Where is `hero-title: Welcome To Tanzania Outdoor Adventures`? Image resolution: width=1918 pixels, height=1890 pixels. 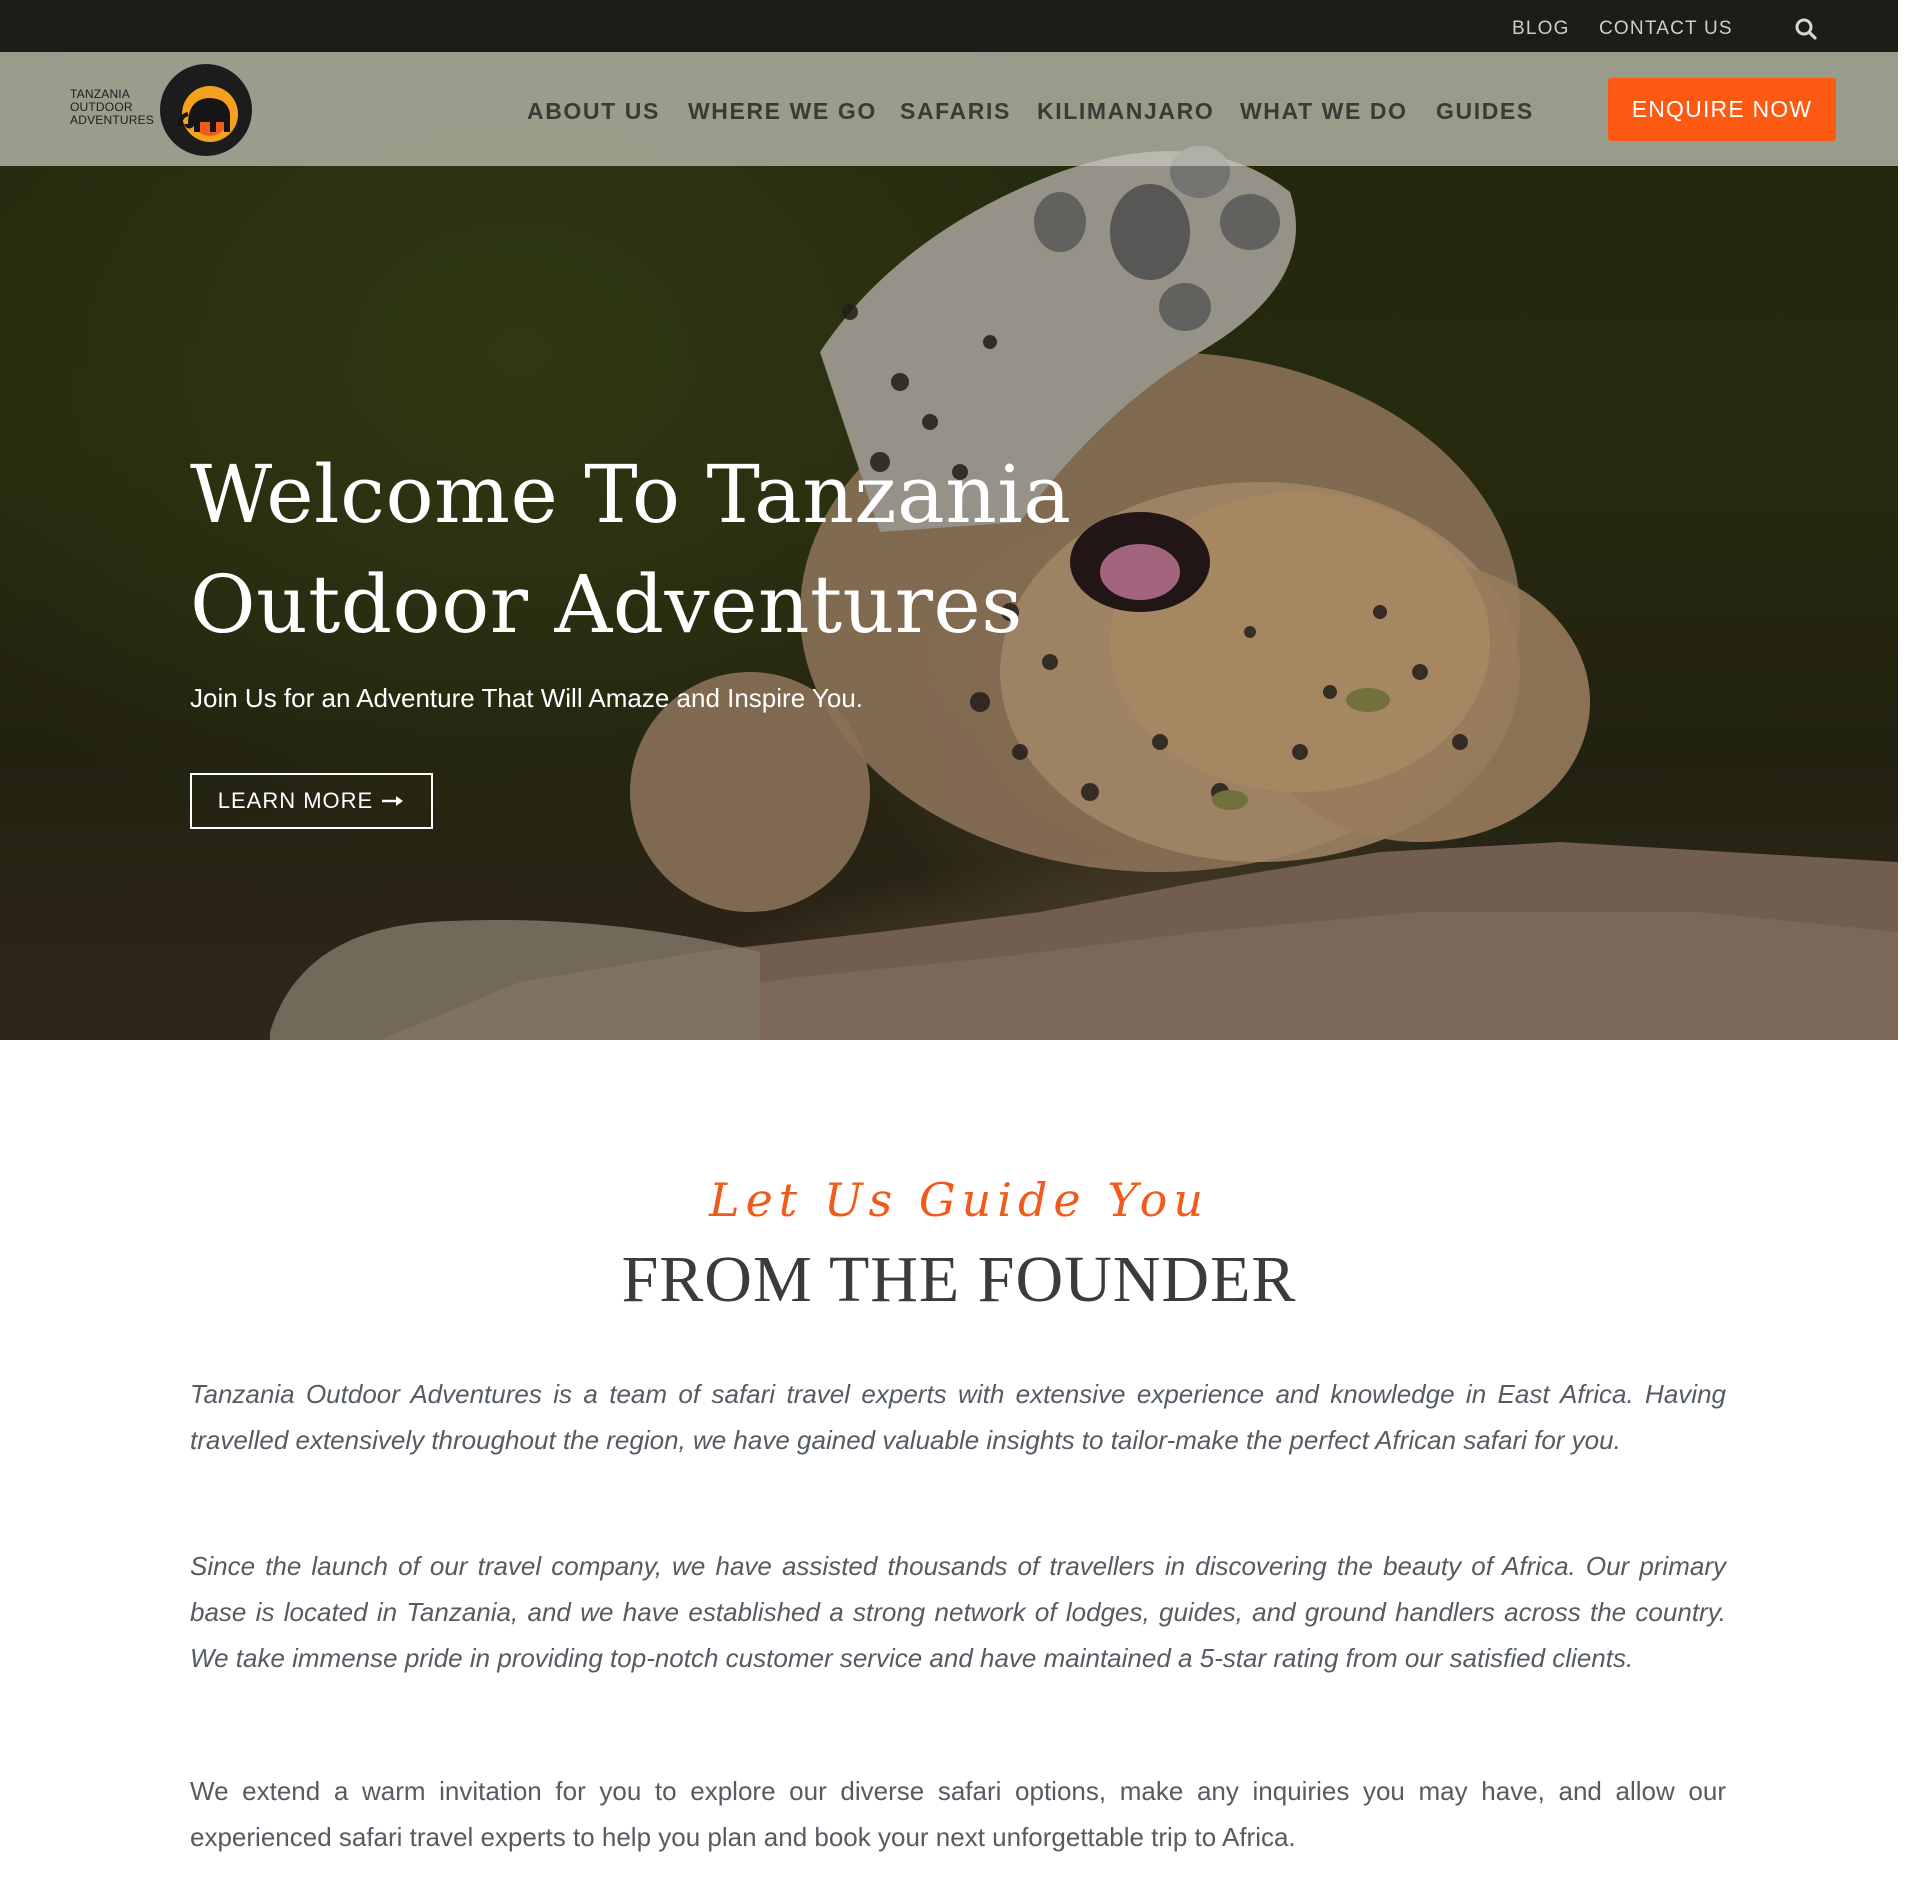
hero-title: Welcome To Tanzania Outdoor Adventures is located at coordinates (640, 550).